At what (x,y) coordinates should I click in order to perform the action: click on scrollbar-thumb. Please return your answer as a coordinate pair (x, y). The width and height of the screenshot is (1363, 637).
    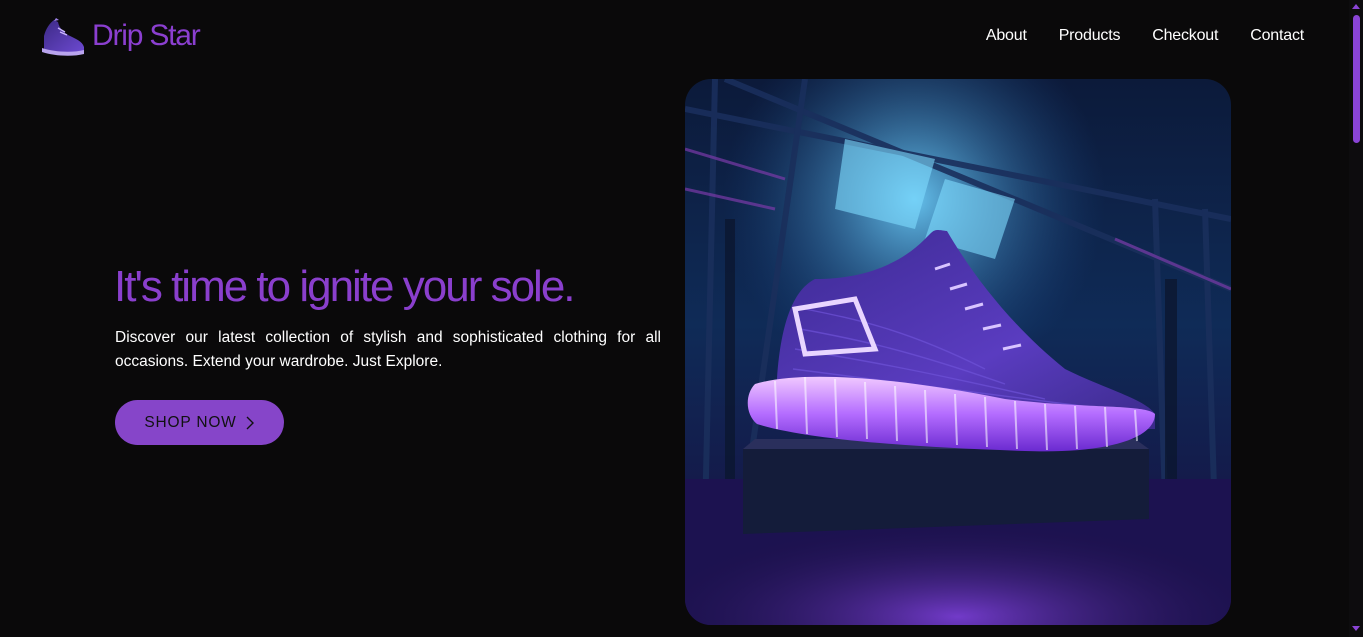
    Looking at the image, I should click on (1356, 79).